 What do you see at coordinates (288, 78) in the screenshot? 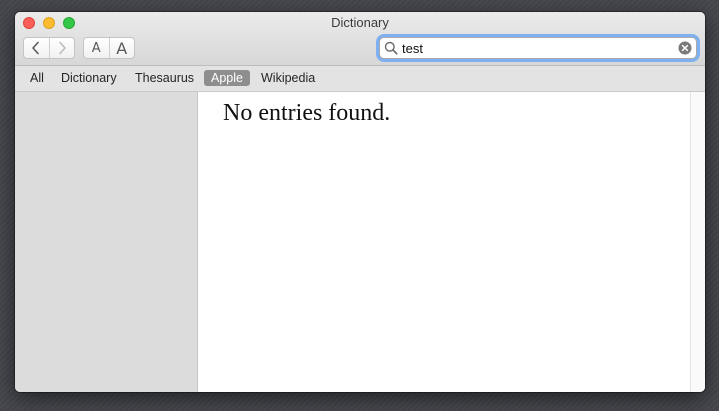
I see `tab-wikipedia: Wikipedia` at bounding box center [288, 78].